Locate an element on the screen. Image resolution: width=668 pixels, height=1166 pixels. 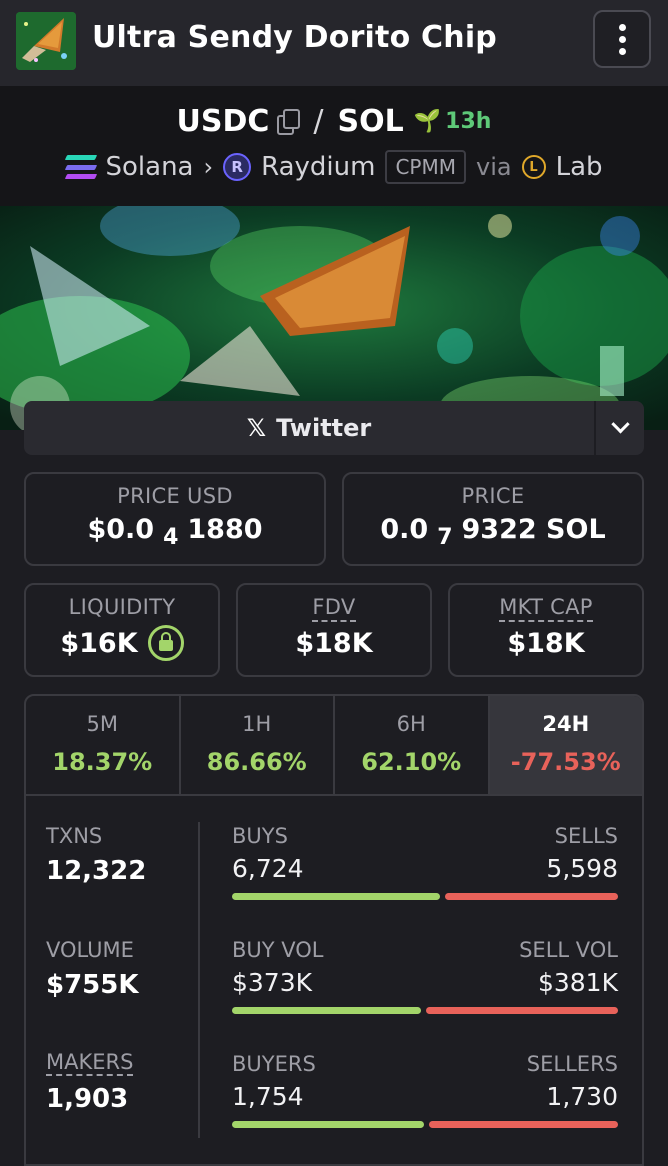
buys-sells-ratio-bar is located at coordinates (425, 896).